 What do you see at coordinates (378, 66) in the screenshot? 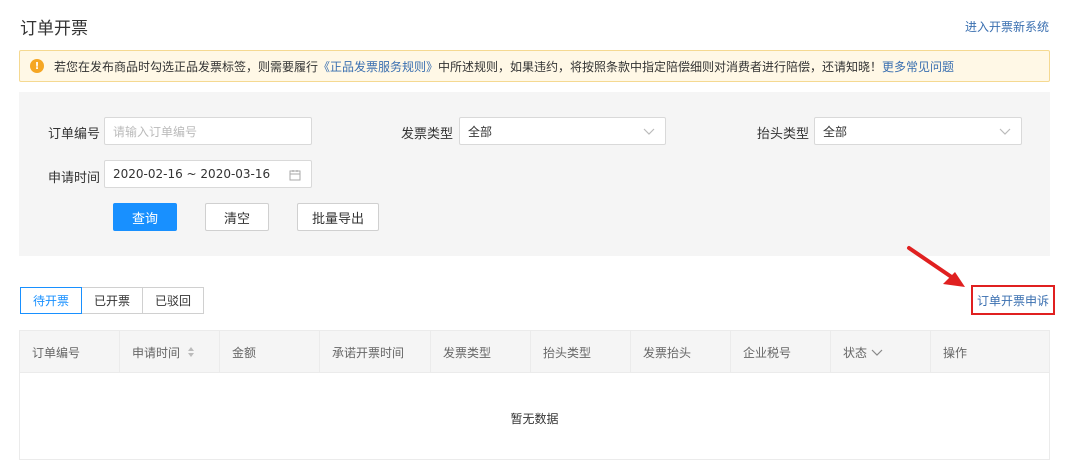
I see `rule-link: 《正品发票服务规则》` at bounding box center [378, 66].